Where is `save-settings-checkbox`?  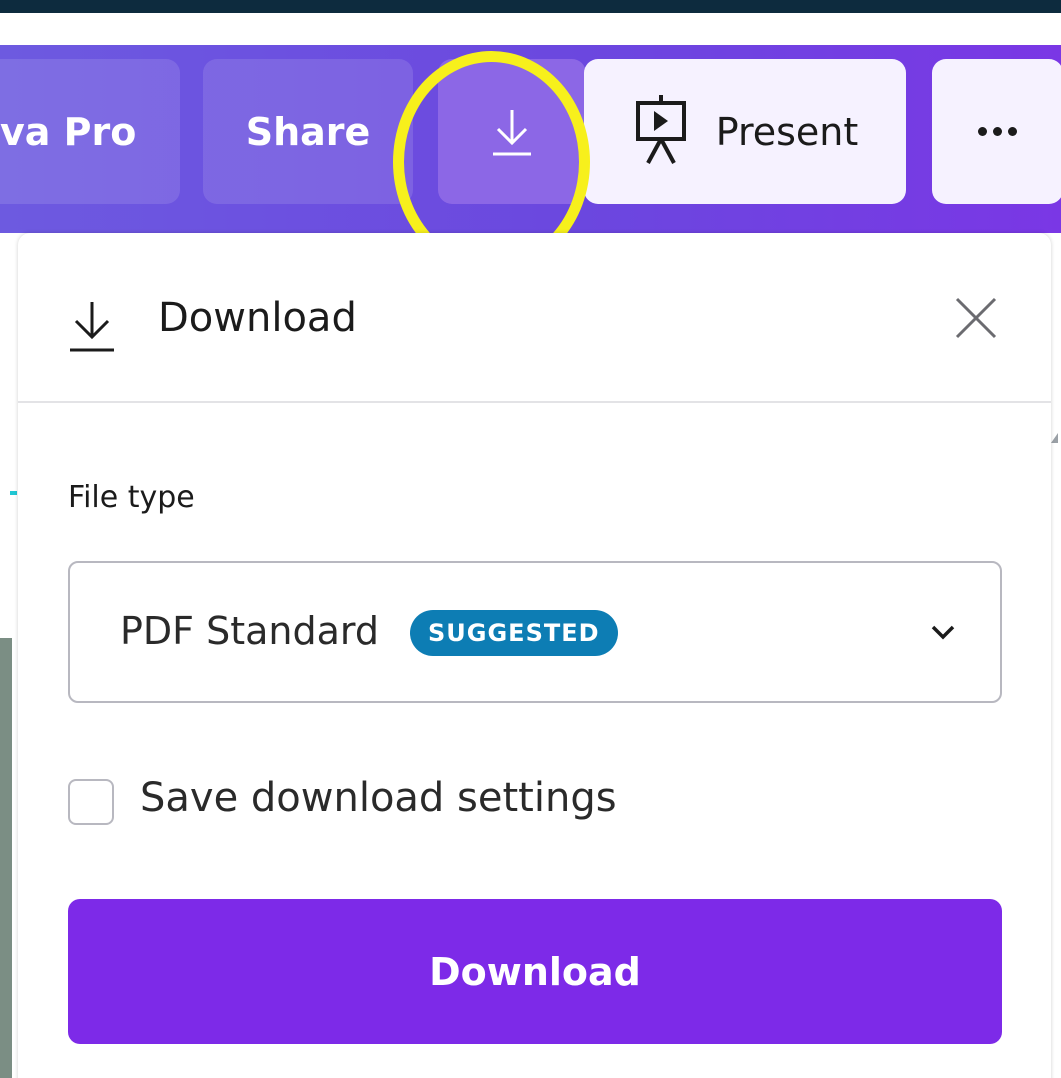 save-settings-checkbox is located at coordinates (91, 802).